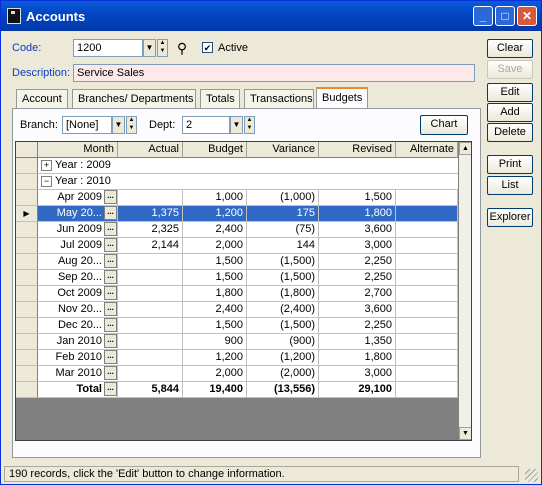  Describe the element at coordinates (357, 294) in the screenshot. I see `cell-revised: 2,700` at that location.